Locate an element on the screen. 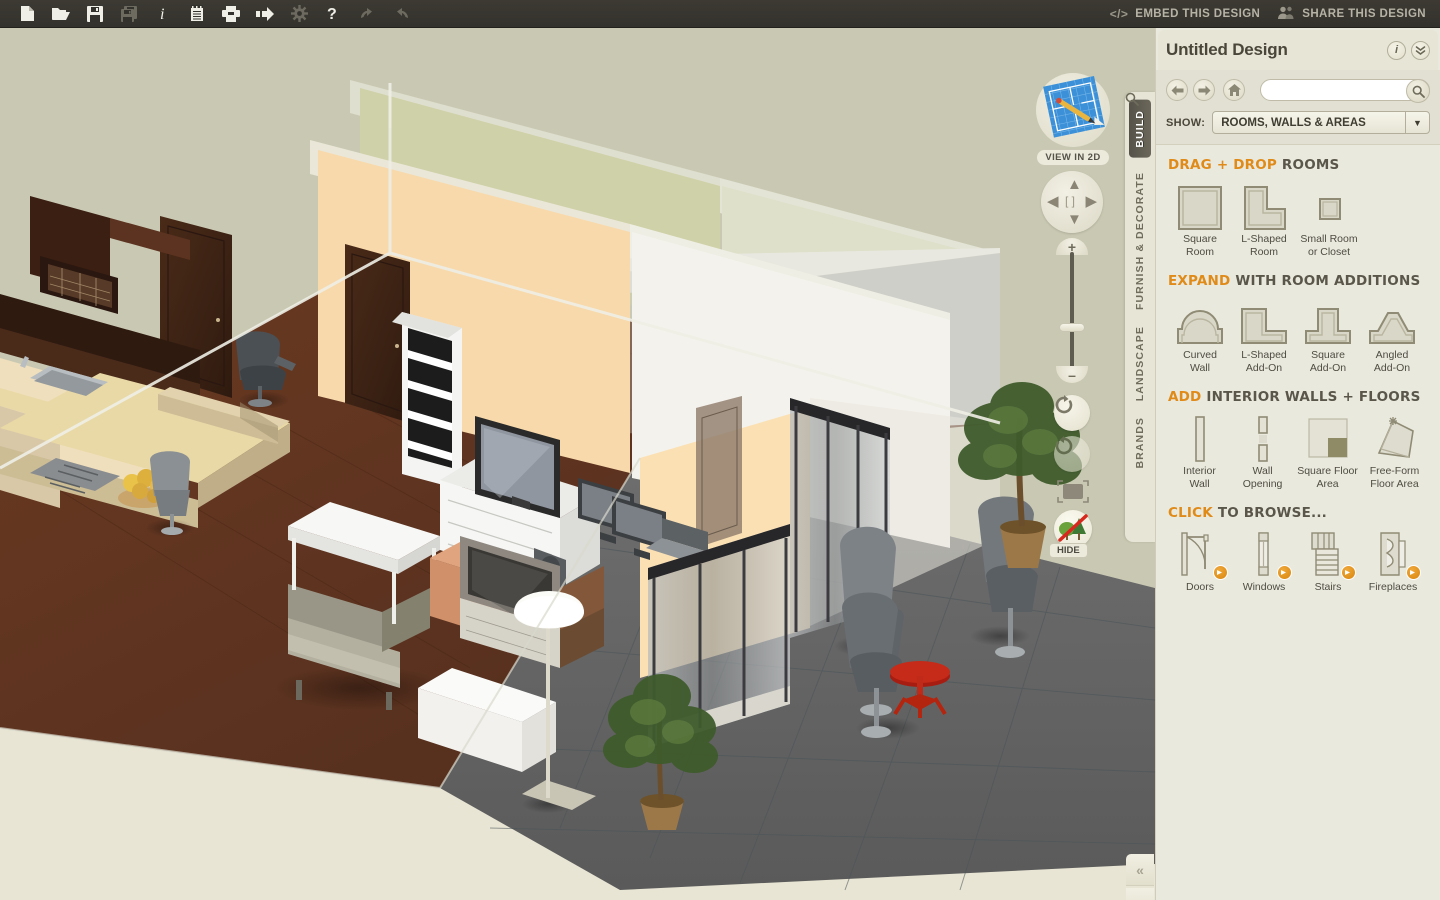 This screenshot has height=900, width=1440. pan-control-pad: ▲ ▼ ◀ ▶ [ ] is located at coordinates (1072, 202).